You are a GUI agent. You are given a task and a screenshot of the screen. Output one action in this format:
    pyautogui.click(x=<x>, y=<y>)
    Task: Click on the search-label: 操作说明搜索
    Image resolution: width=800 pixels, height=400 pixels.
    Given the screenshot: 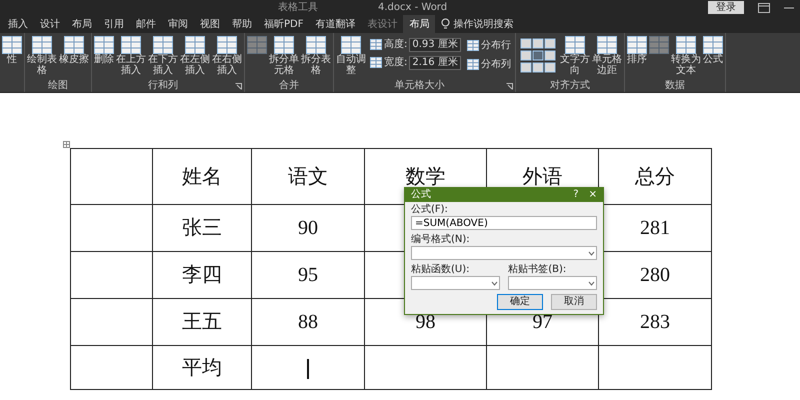 What is the action you would take?
    pyautogui.click(x=483, y=24)
    